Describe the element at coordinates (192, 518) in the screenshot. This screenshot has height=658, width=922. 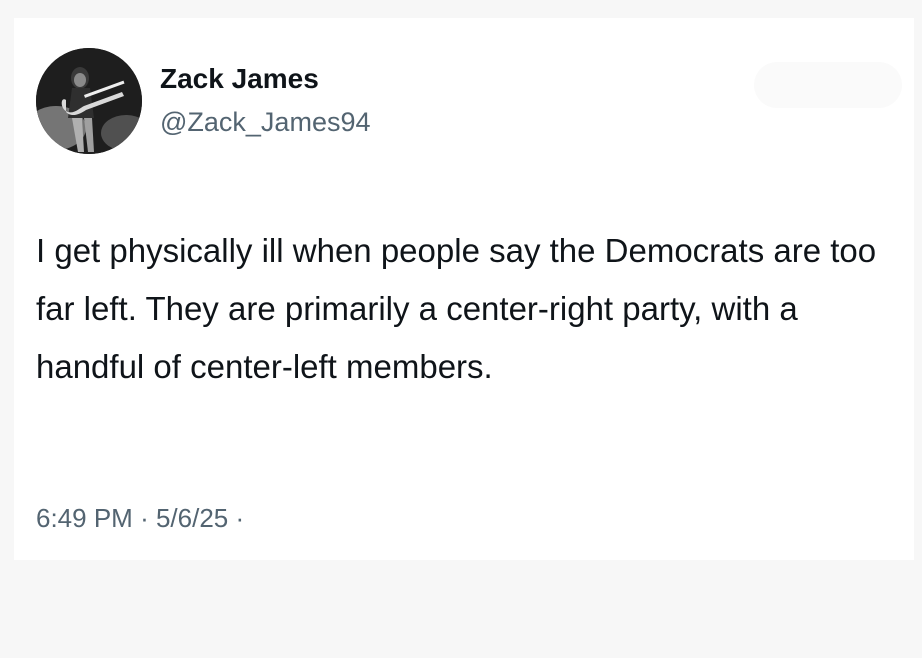
I see `tweet-date: 5/6/25` at that location.